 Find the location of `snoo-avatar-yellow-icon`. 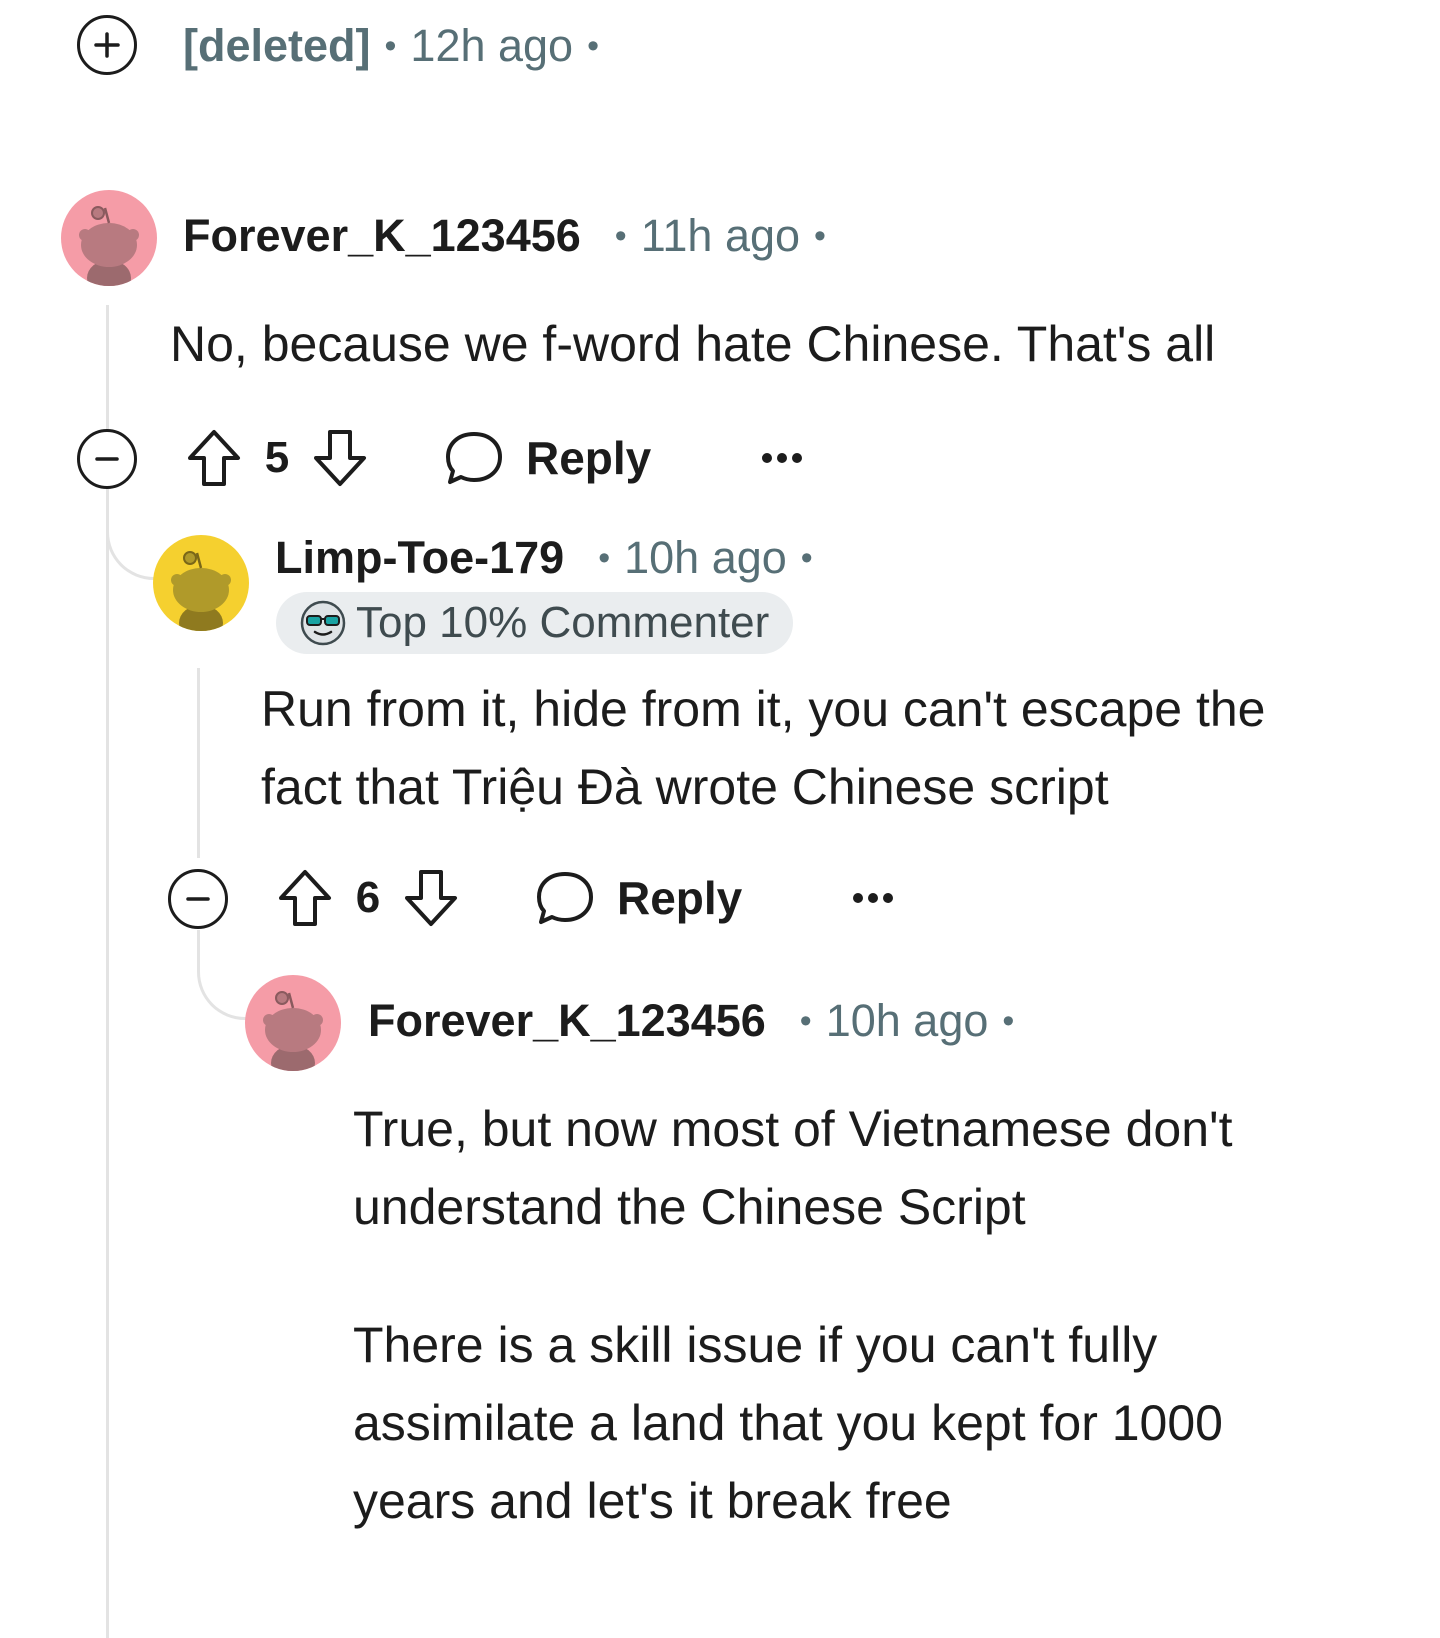

snoo-avatar-yellow-icon is located at coordinates (201, 583).